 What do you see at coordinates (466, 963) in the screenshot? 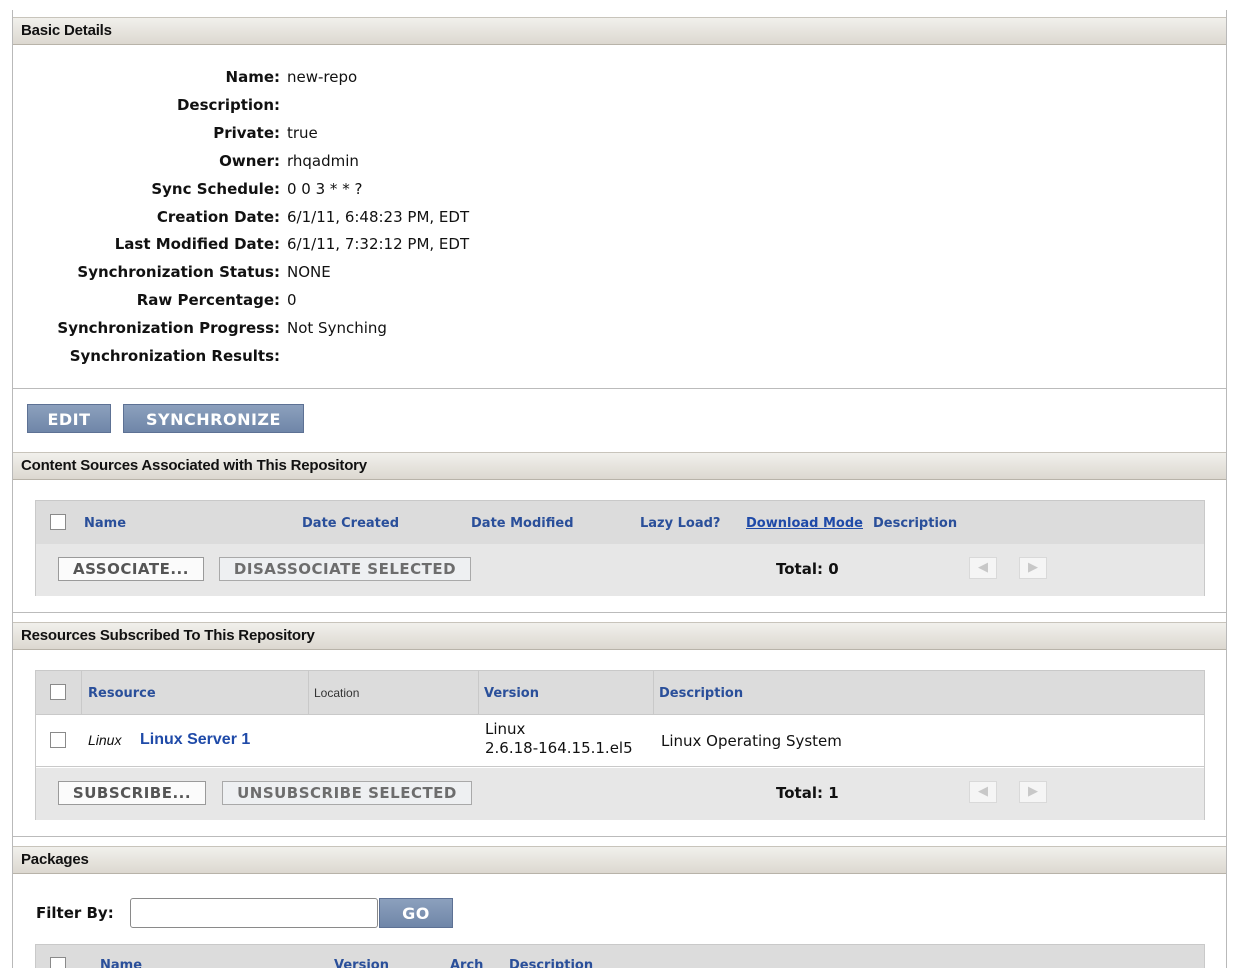
I see `col-arch: Arch` at bounding box center [466, 963].